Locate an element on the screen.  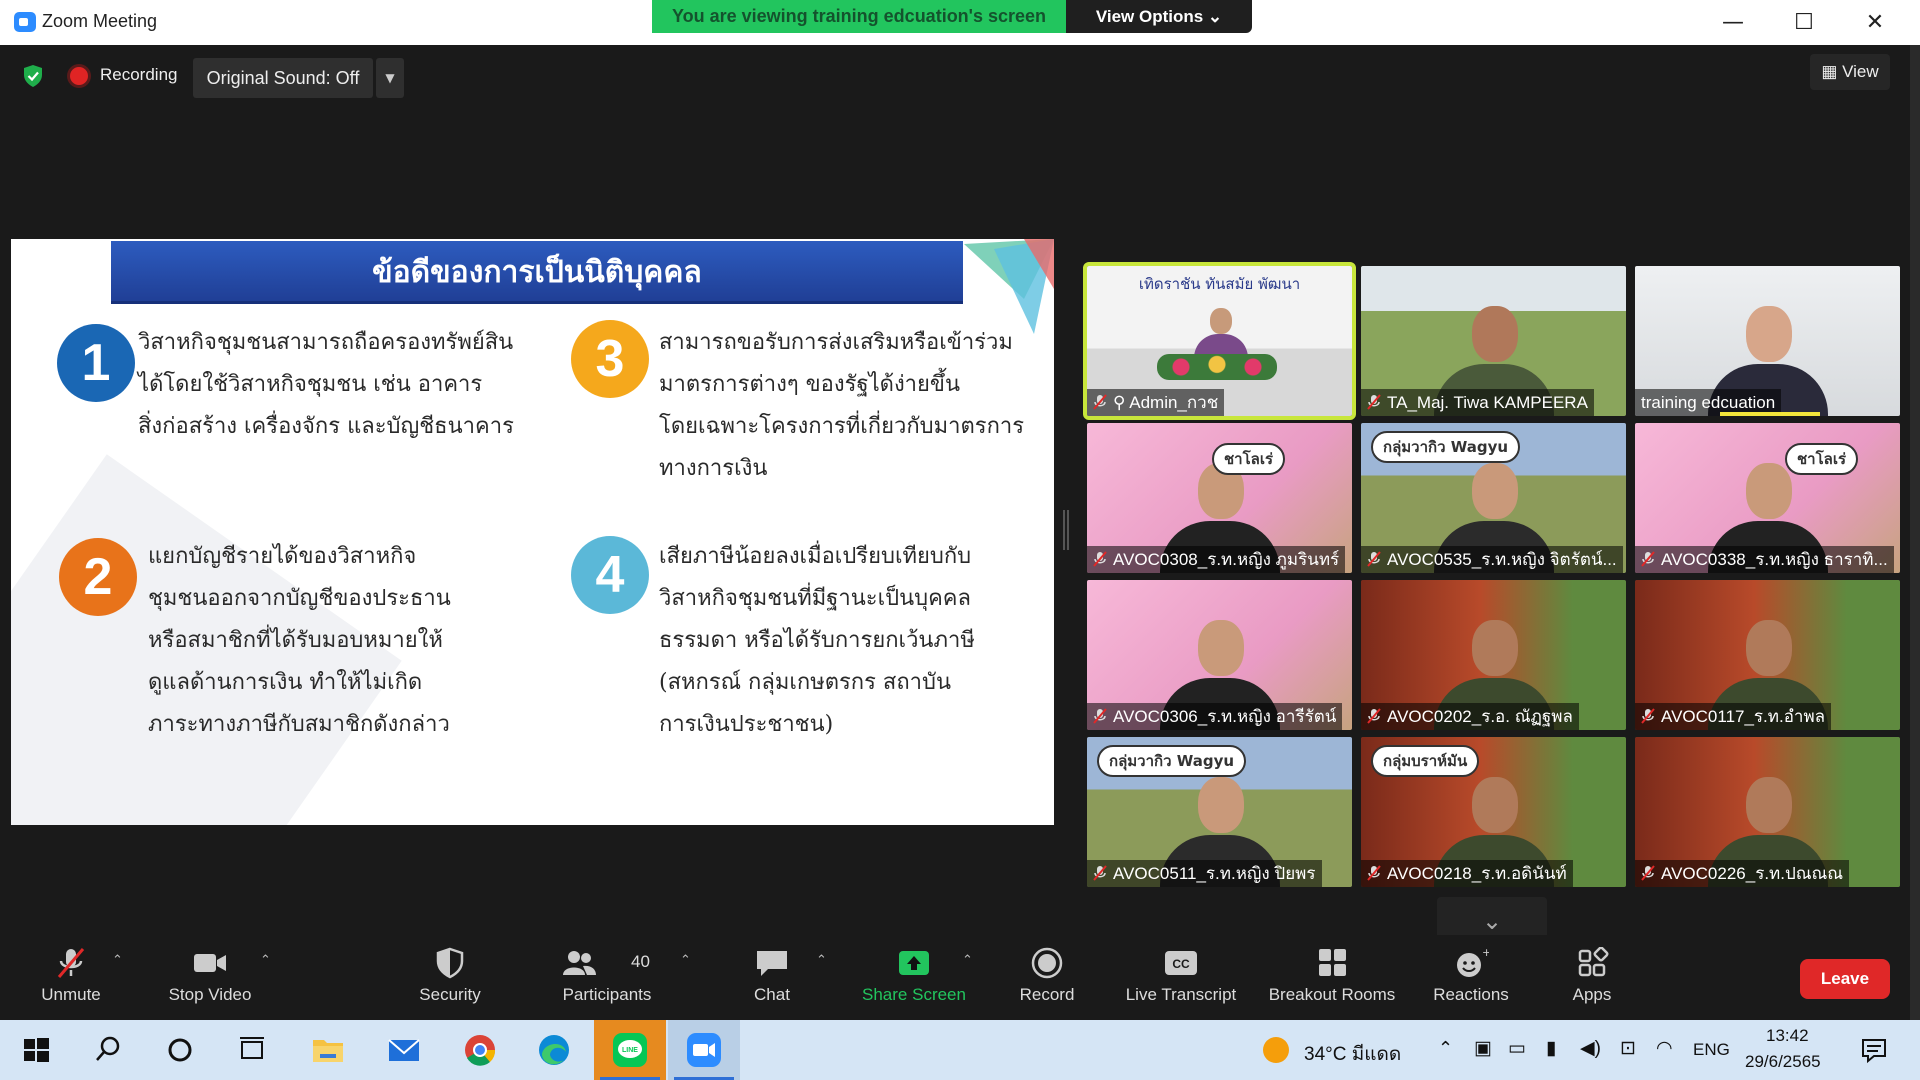
participant-name-bar: TA_Maj. Tiwa KAMPEERA is located at coordinates (1477, 402).